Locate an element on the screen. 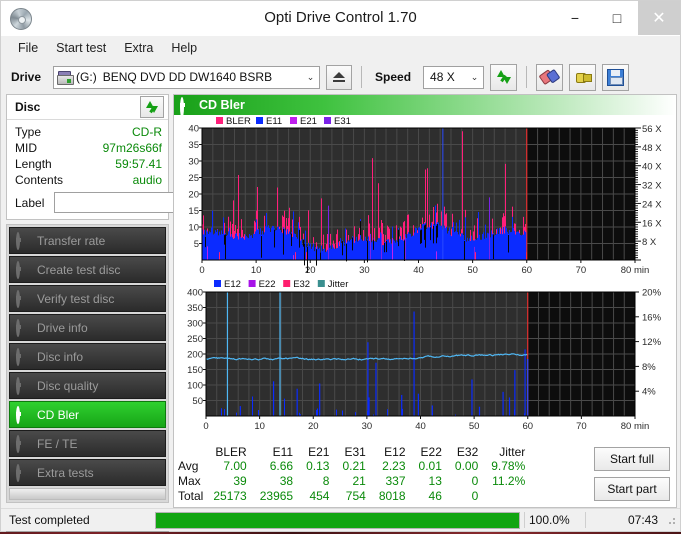  stats-row-label: Max is located at coordinates (189, 481).